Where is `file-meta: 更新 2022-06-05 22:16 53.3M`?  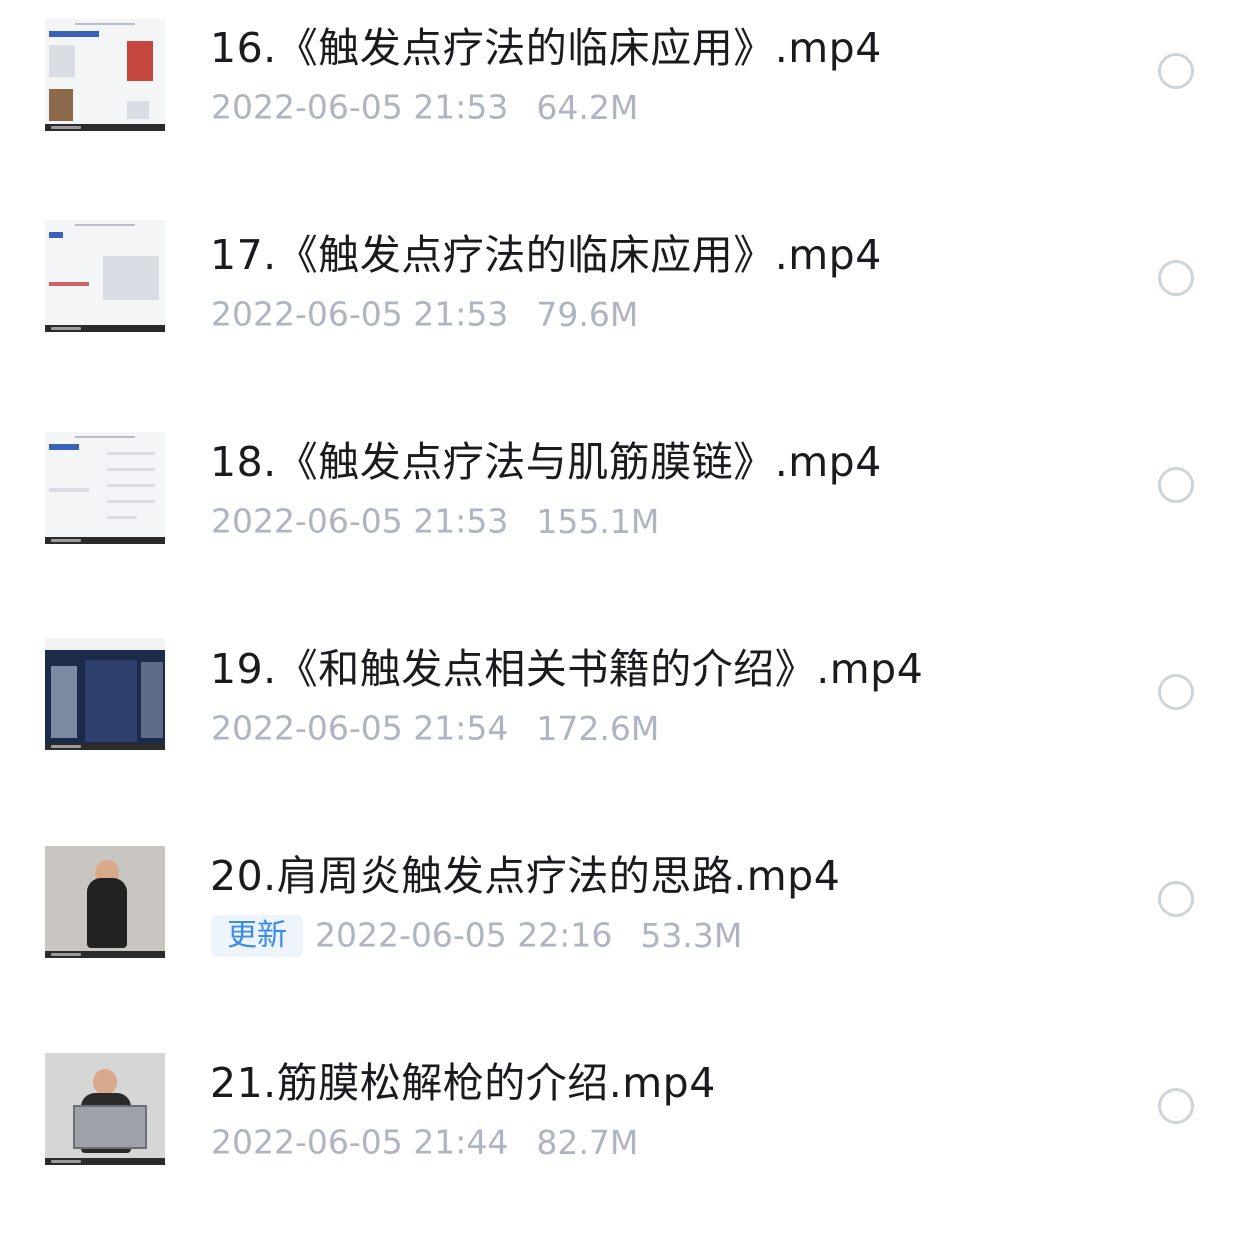 file-meta: 更新 2022-06-05 22:16 53.3M is located at coordinates (476, 935).